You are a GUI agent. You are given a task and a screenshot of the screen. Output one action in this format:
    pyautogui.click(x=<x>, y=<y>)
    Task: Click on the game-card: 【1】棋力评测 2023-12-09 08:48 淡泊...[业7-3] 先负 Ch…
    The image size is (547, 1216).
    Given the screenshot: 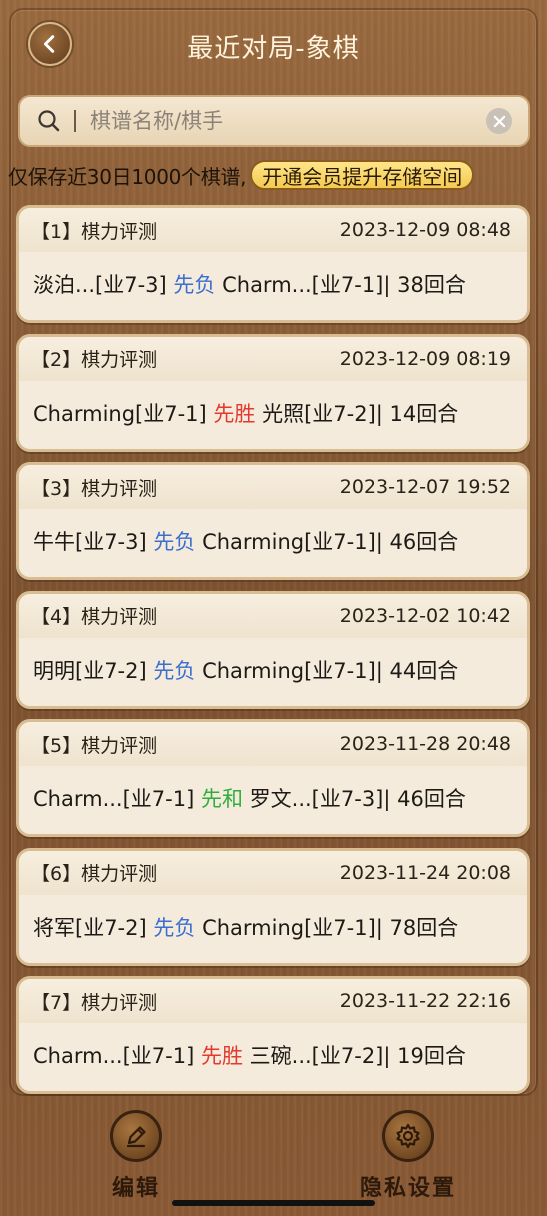 What is the action you would take?
    pyautogui.click(x=273, y=264)
    